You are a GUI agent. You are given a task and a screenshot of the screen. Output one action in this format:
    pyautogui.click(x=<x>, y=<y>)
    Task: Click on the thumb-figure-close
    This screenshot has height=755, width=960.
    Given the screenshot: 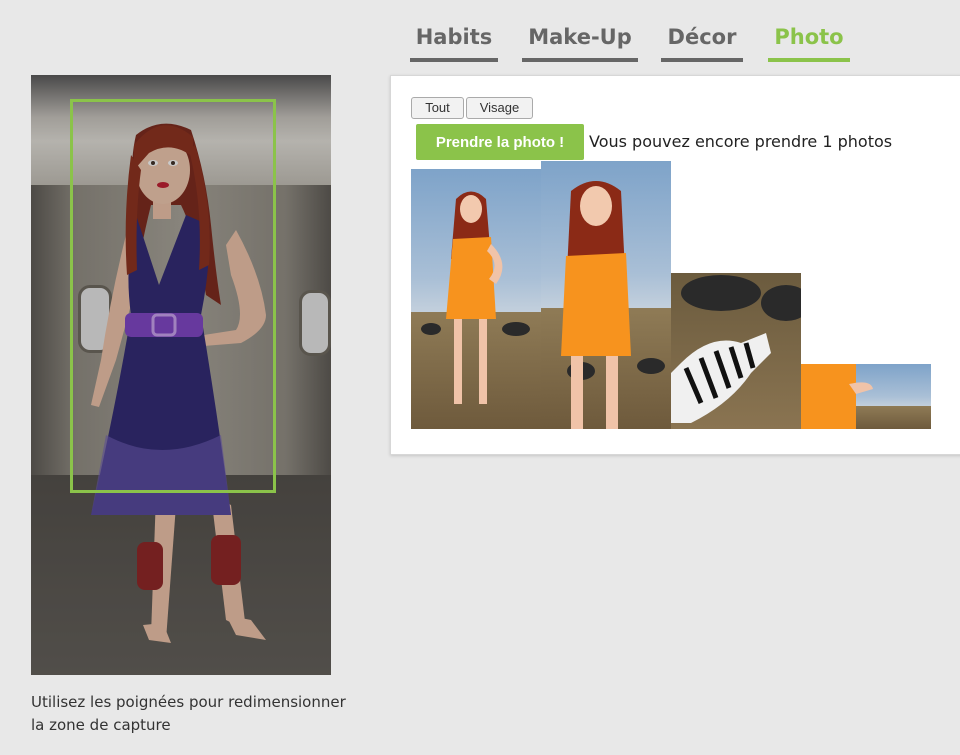 What is the action you would take?
    pyautogui.click(x=613, y=305)
    